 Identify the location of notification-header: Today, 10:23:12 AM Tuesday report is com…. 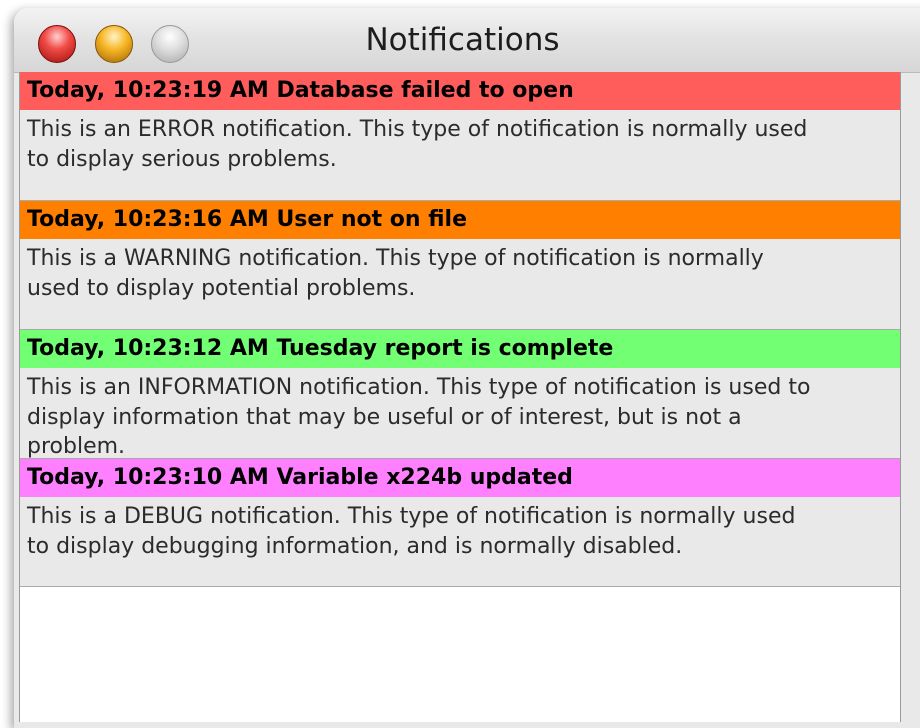
(460, 349).